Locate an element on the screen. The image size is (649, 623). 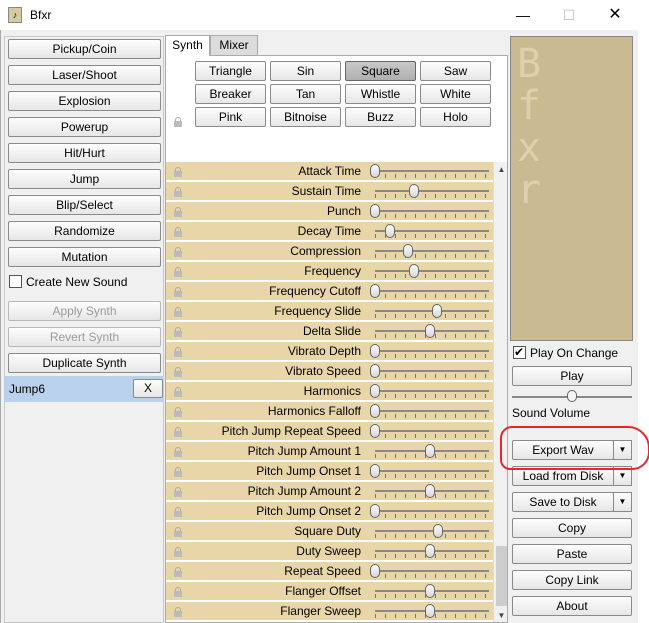
scroll-up-icon: ▲ is located at coordinates (500, 169).